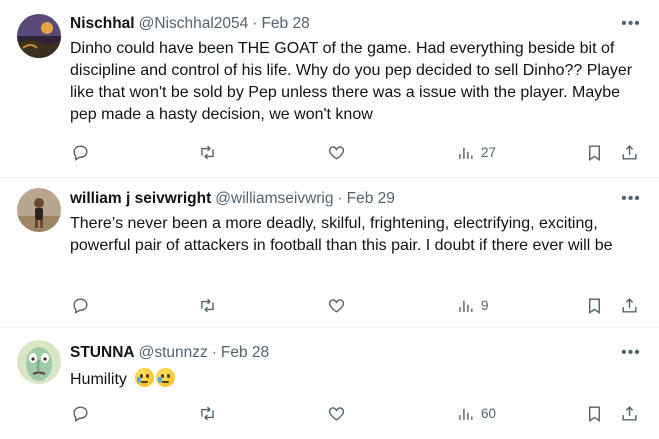 The image size is (659, 439). I want to click on user-handle: @williamseivwrig, so click(274, 199).